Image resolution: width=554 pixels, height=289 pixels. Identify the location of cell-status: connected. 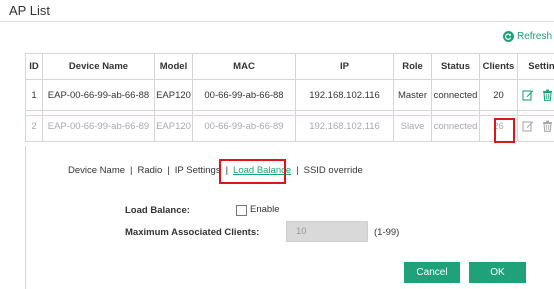
(455, 95).